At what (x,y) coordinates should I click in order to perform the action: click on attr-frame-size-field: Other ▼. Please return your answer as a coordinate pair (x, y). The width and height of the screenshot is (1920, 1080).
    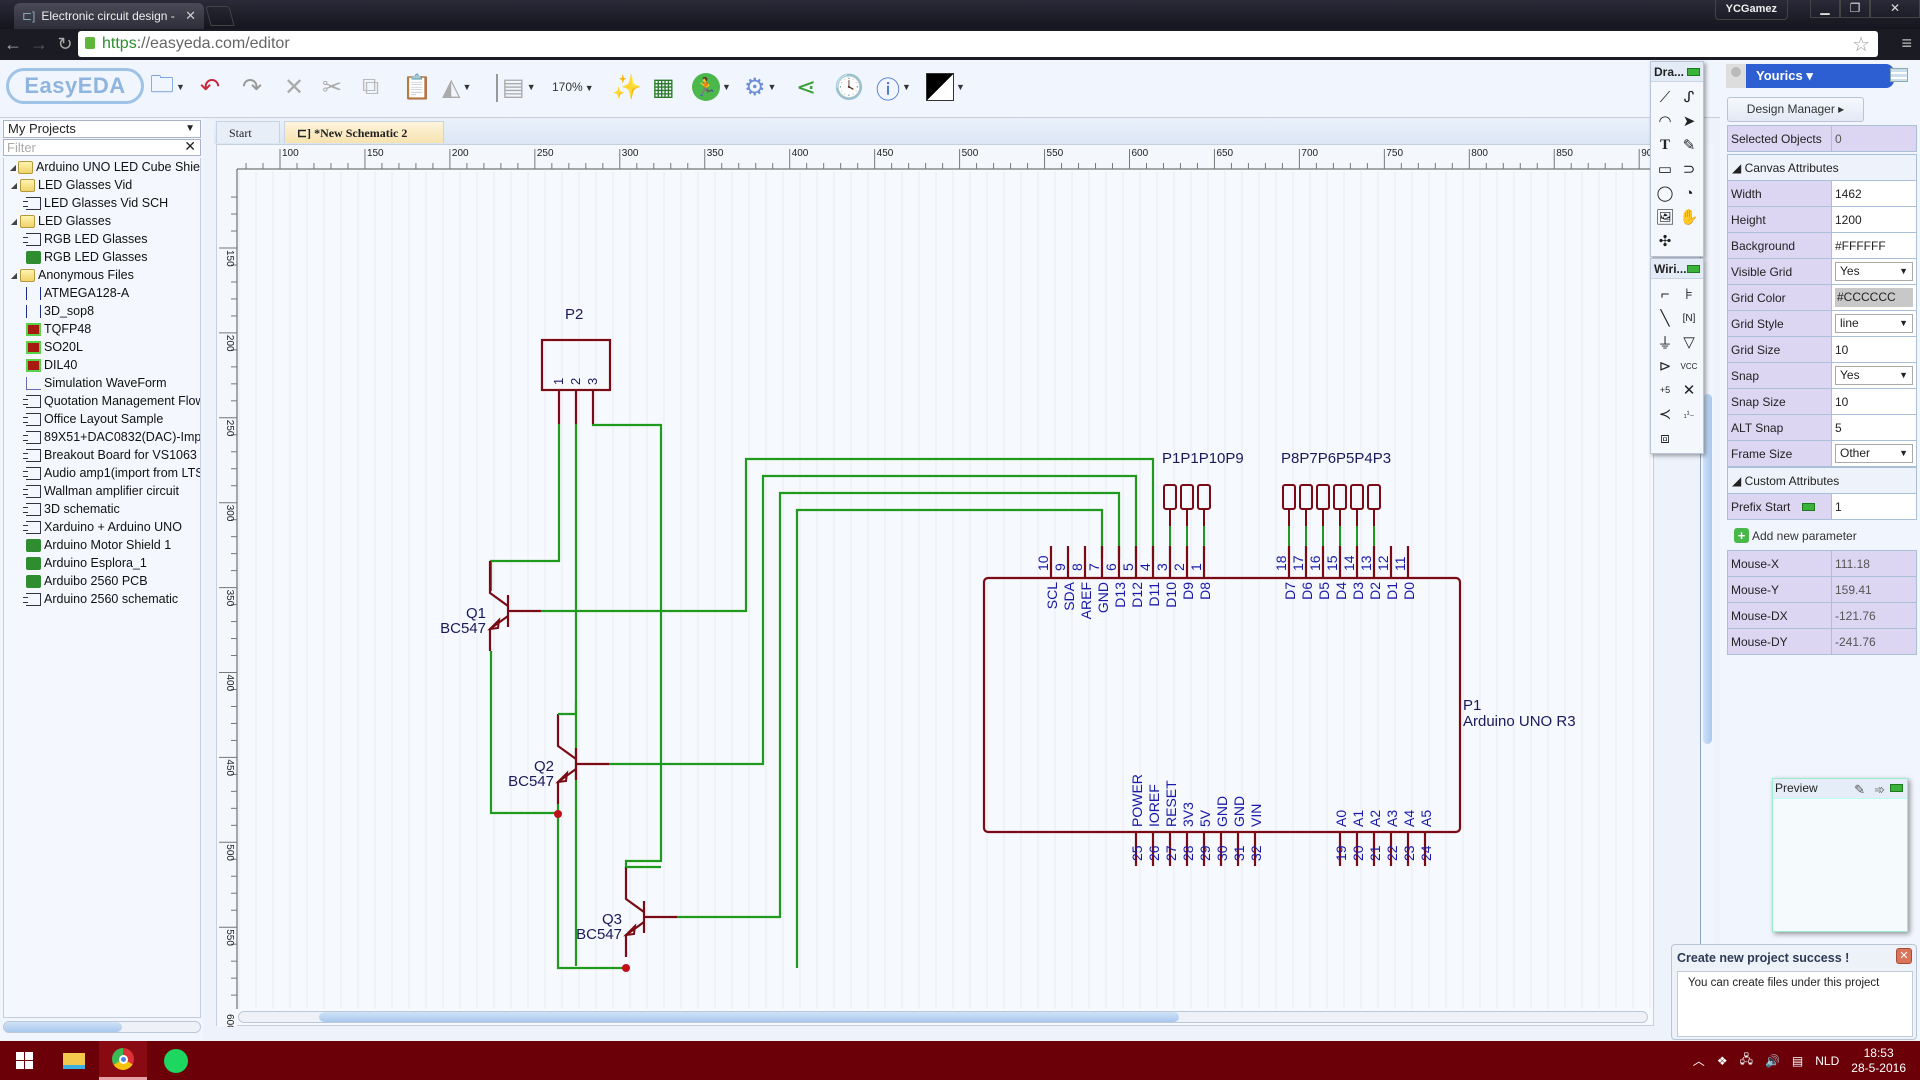
    Looking at the image, I should click on (1874, 453).